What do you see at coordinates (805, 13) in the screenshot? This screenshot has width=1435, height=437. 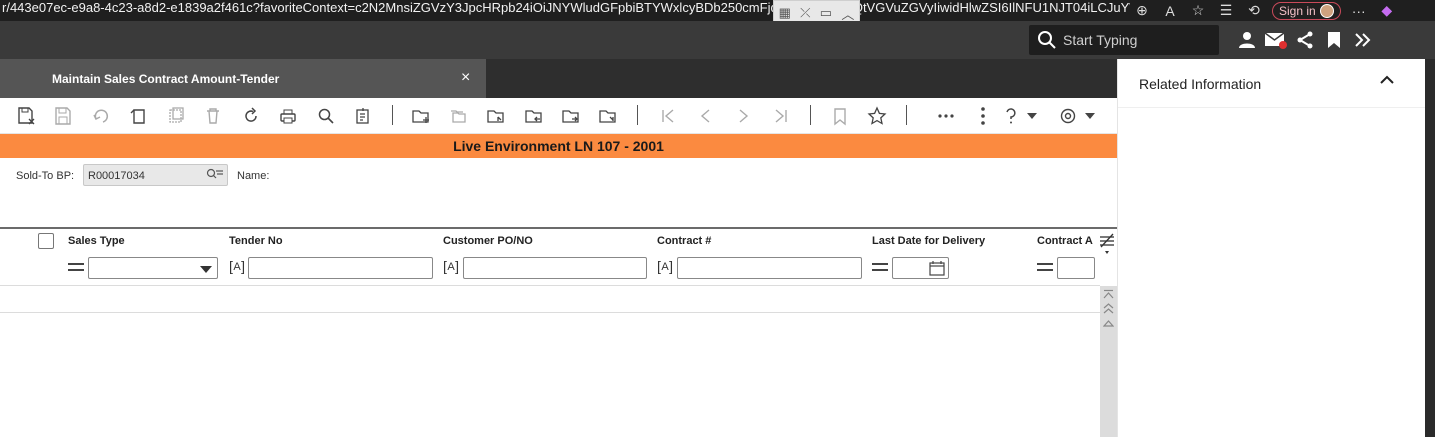 I see `collapse-icon: ⤫` at bounding box center [805, 13].